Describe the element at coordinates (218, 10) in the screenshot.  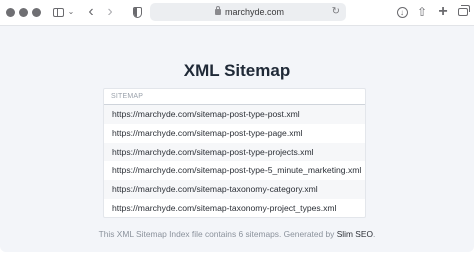
I see `lock-icon` at that location.